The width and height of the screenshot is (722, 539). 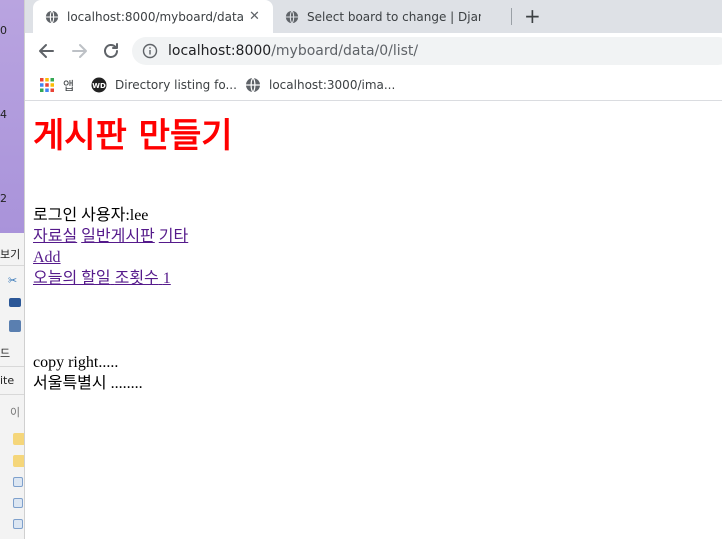 What do you see at coordinates (10, 254) in the screenshot?
I see `background-label: 보기` at bounding box center [10, 254].